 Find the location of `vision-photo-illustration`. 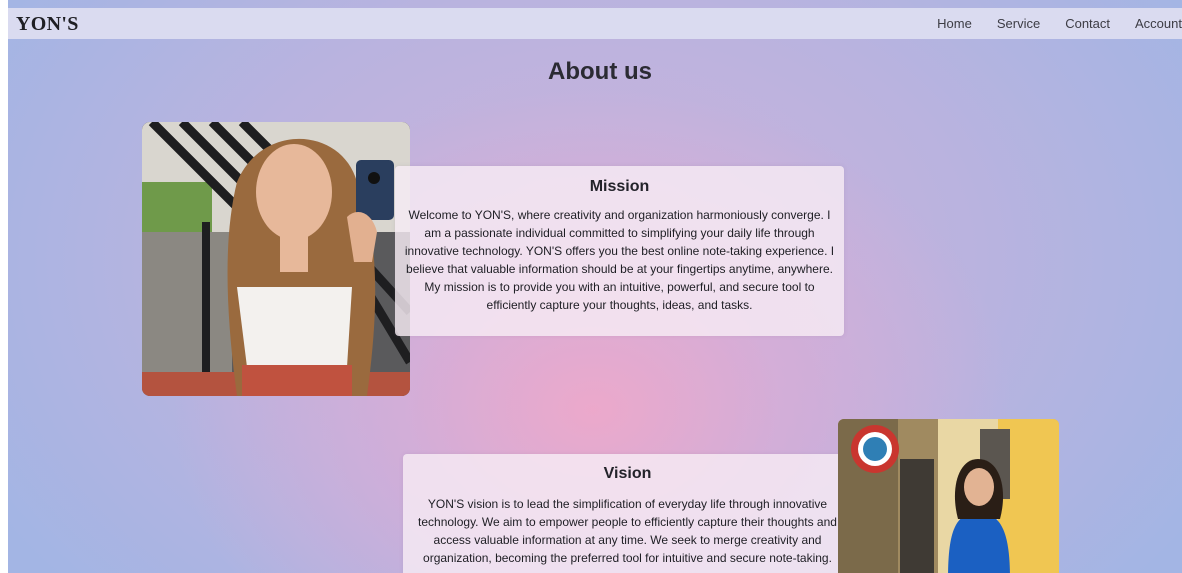

vision-photo-illustration is located at coordinates (948, 496).